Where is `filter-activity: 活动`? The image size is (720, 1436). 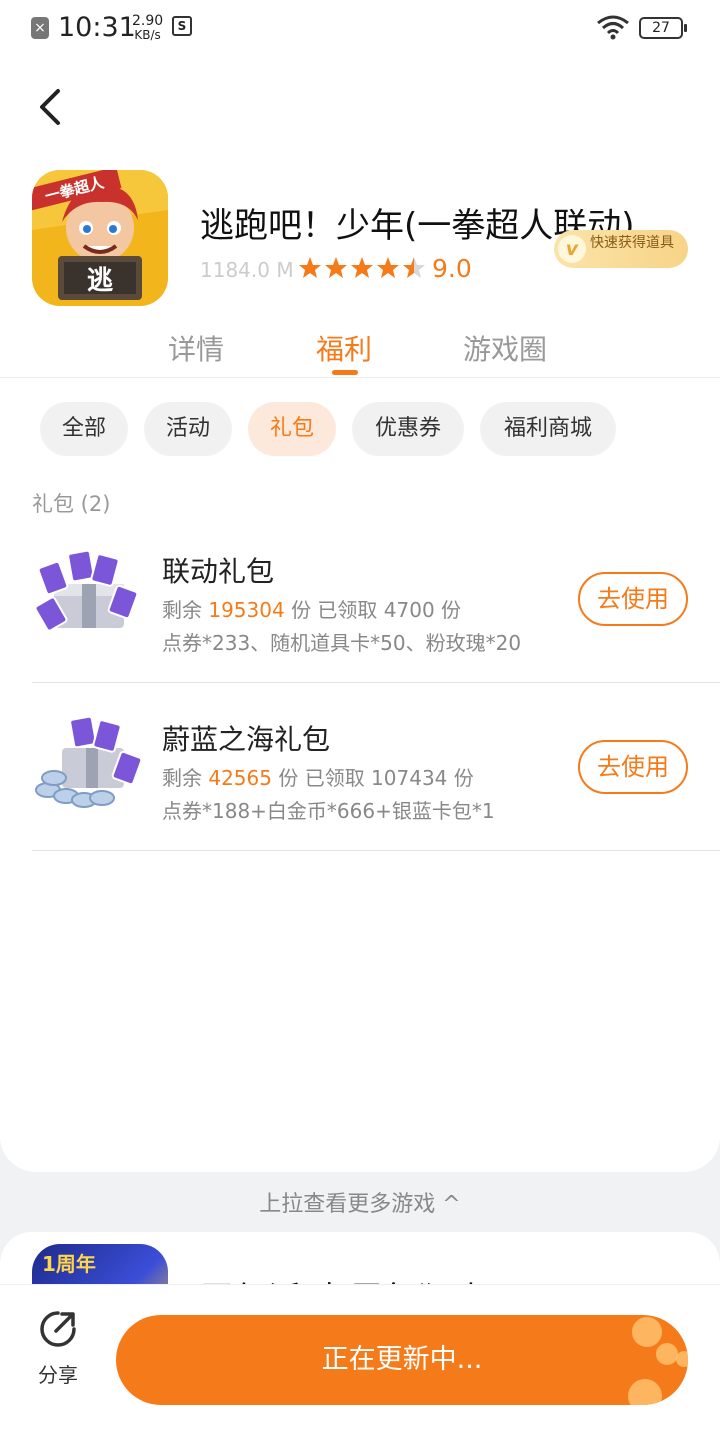
filter-activity: 活动 is located at coordinates (188, 429).